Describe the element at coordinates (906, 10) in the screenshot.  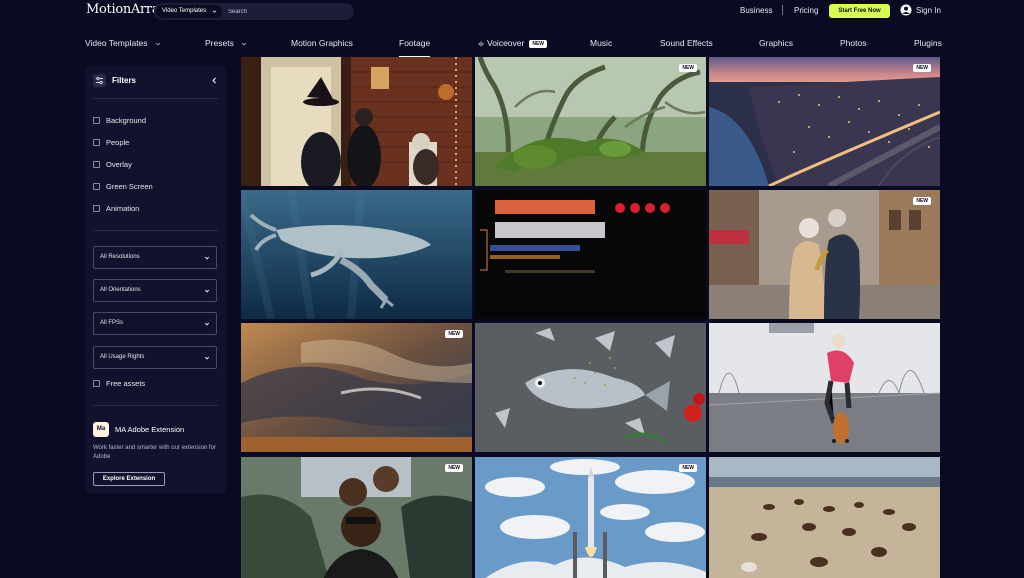
I see `user-icon` at that location.